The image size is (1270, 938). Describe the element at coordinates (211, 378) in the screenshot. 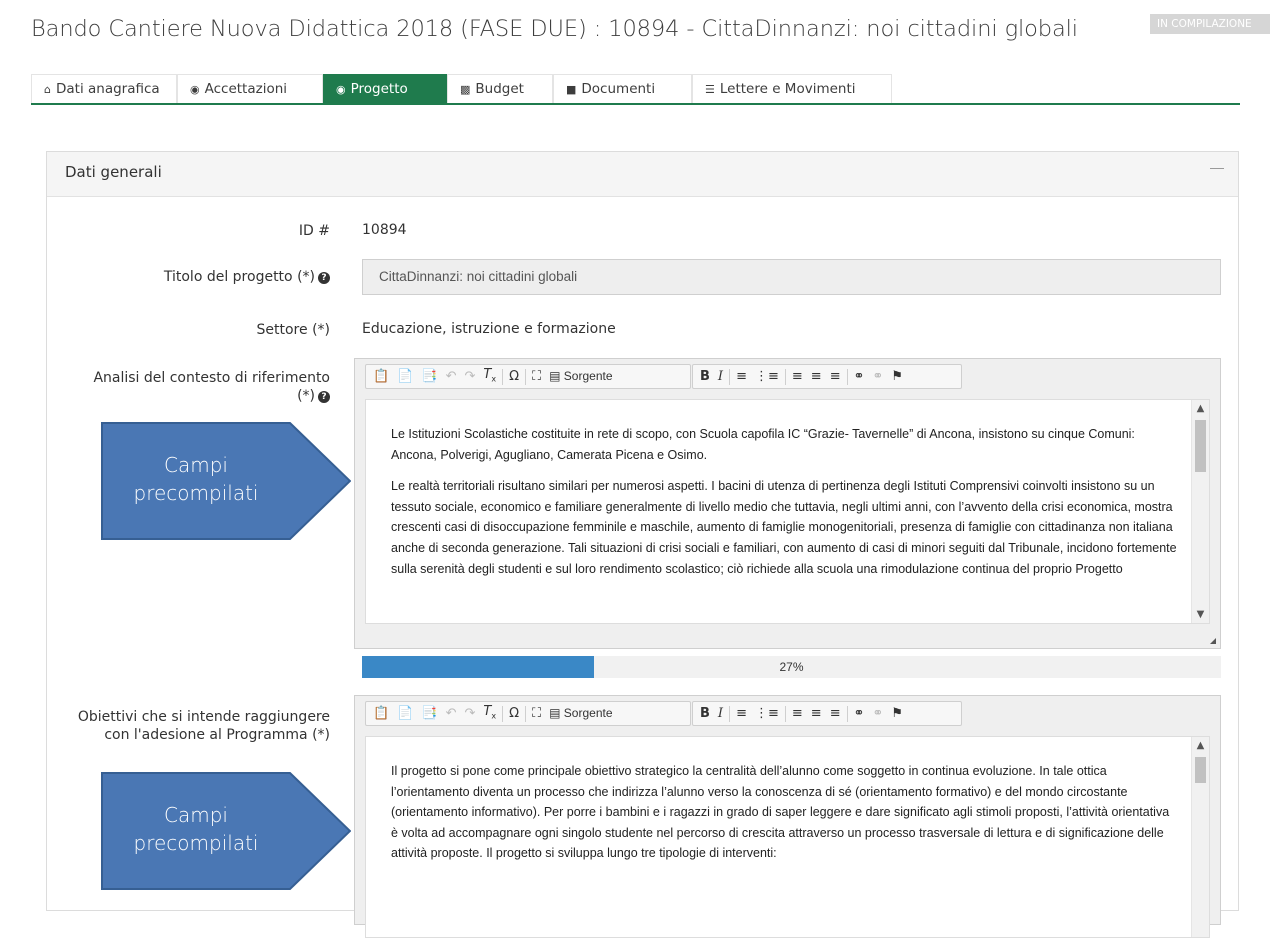

I see `analisi-label-line1: Analisi del contesto di riferimento` at that location.